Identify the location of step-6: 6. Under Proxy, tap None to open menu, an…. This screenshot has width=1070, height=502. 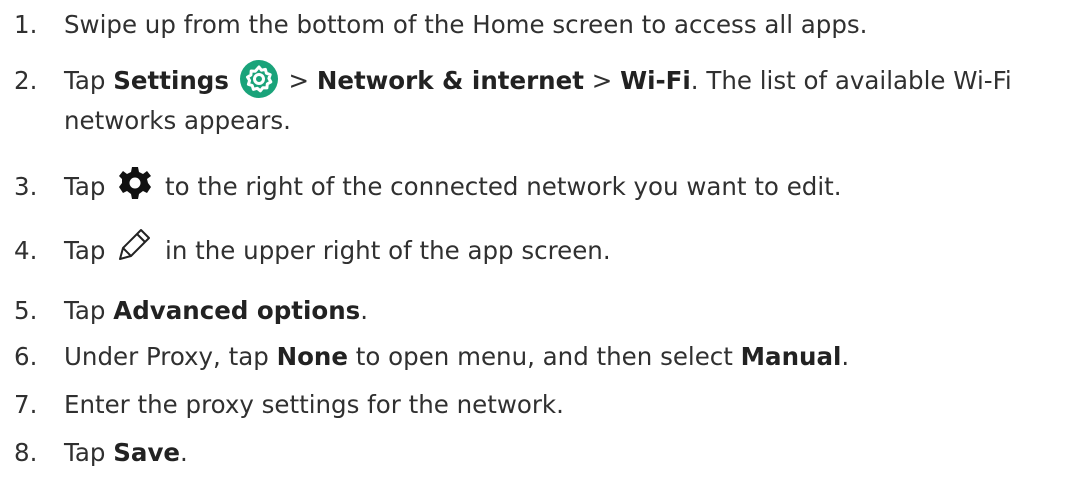
(537, 356).